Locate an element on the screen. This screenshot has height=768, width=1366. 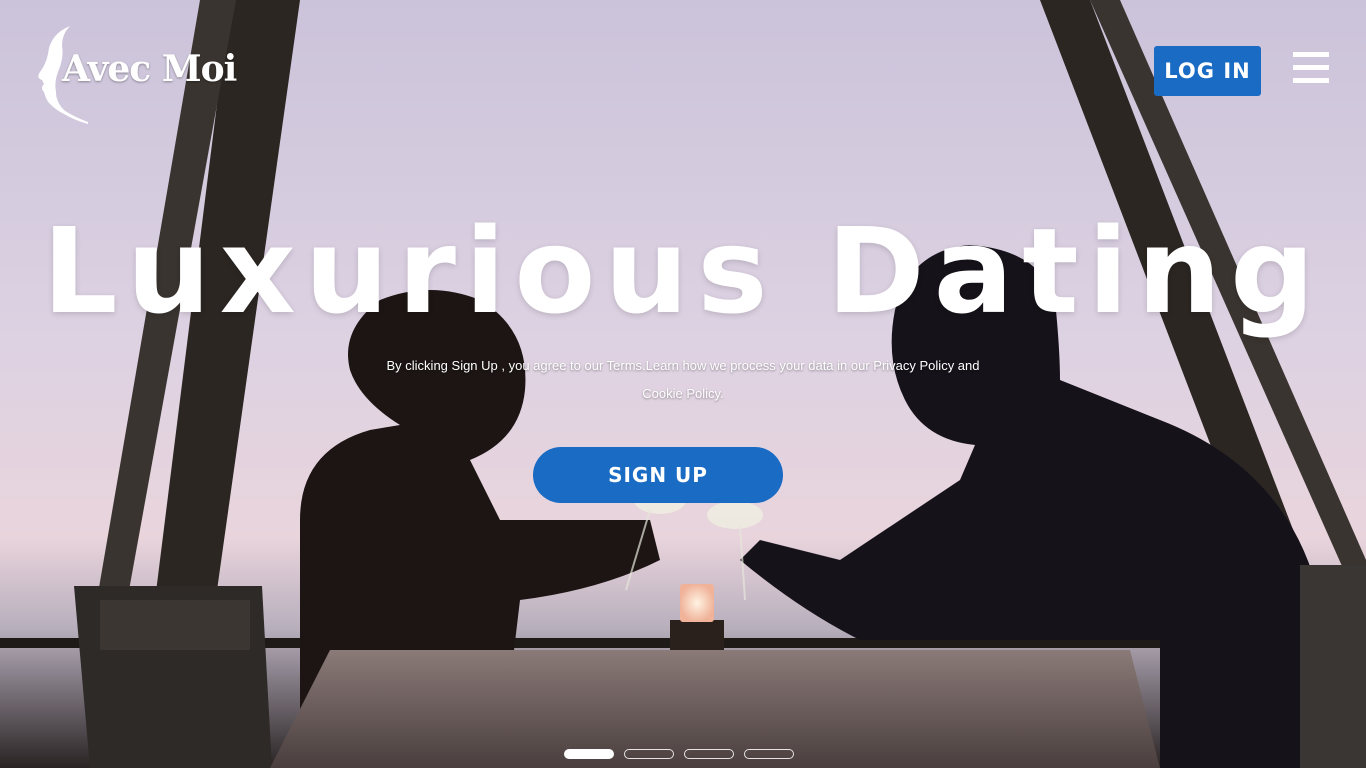
brand-logo: Avec Moi is located at coordinates (135, 75).